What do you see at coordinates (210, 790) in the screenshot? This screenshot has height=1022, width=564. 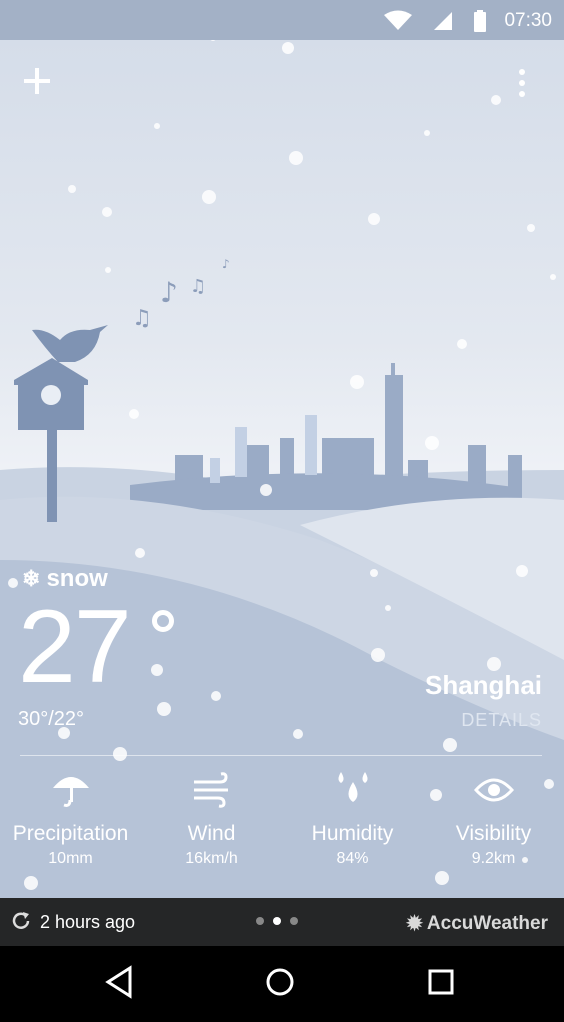 I see `wind-icon` at bounding box center [210, 790].